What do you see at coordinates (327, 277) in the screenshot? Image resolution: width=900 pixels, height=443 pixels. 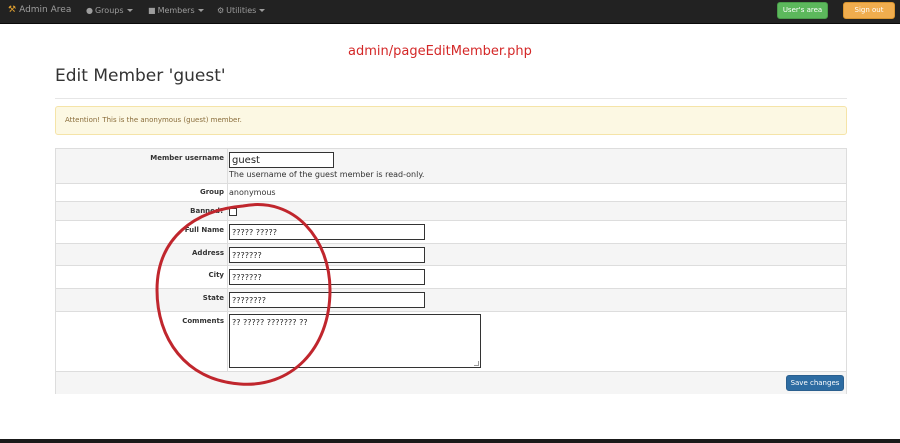 I see `city-field: ???????` at bounding box center [327, 277].